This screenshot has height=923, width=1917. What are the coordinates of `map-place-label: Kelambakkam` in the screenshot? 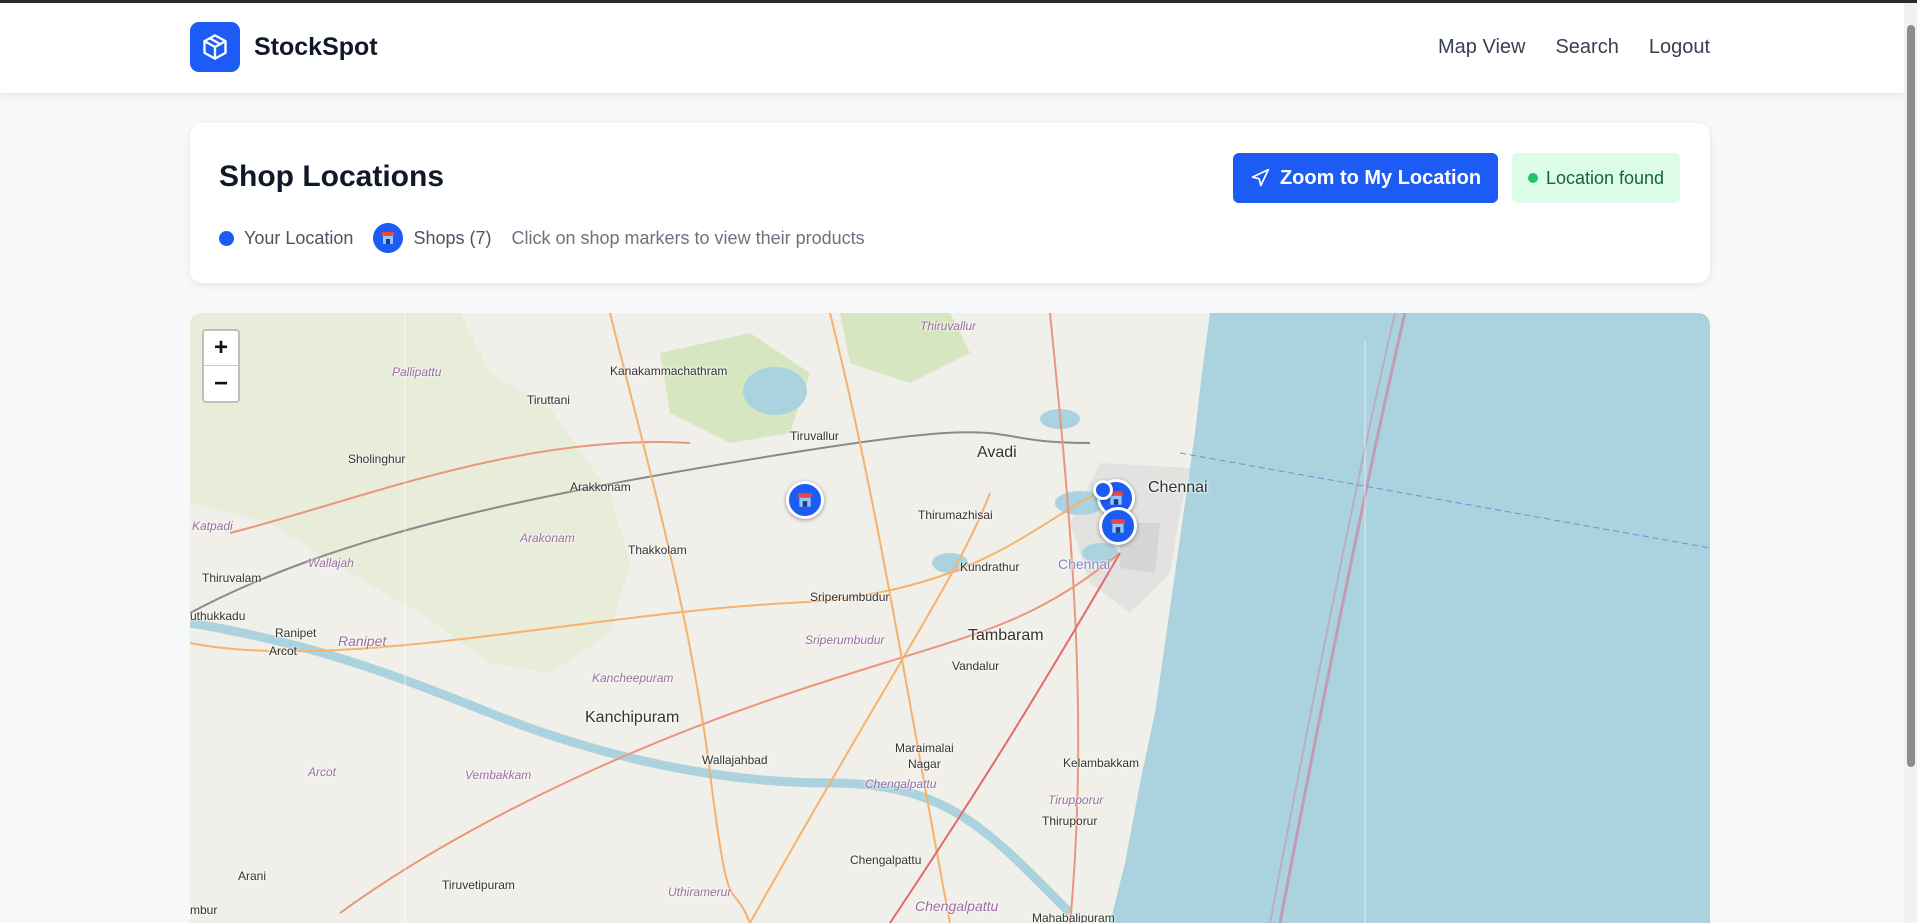 It's located at (1101, 763).